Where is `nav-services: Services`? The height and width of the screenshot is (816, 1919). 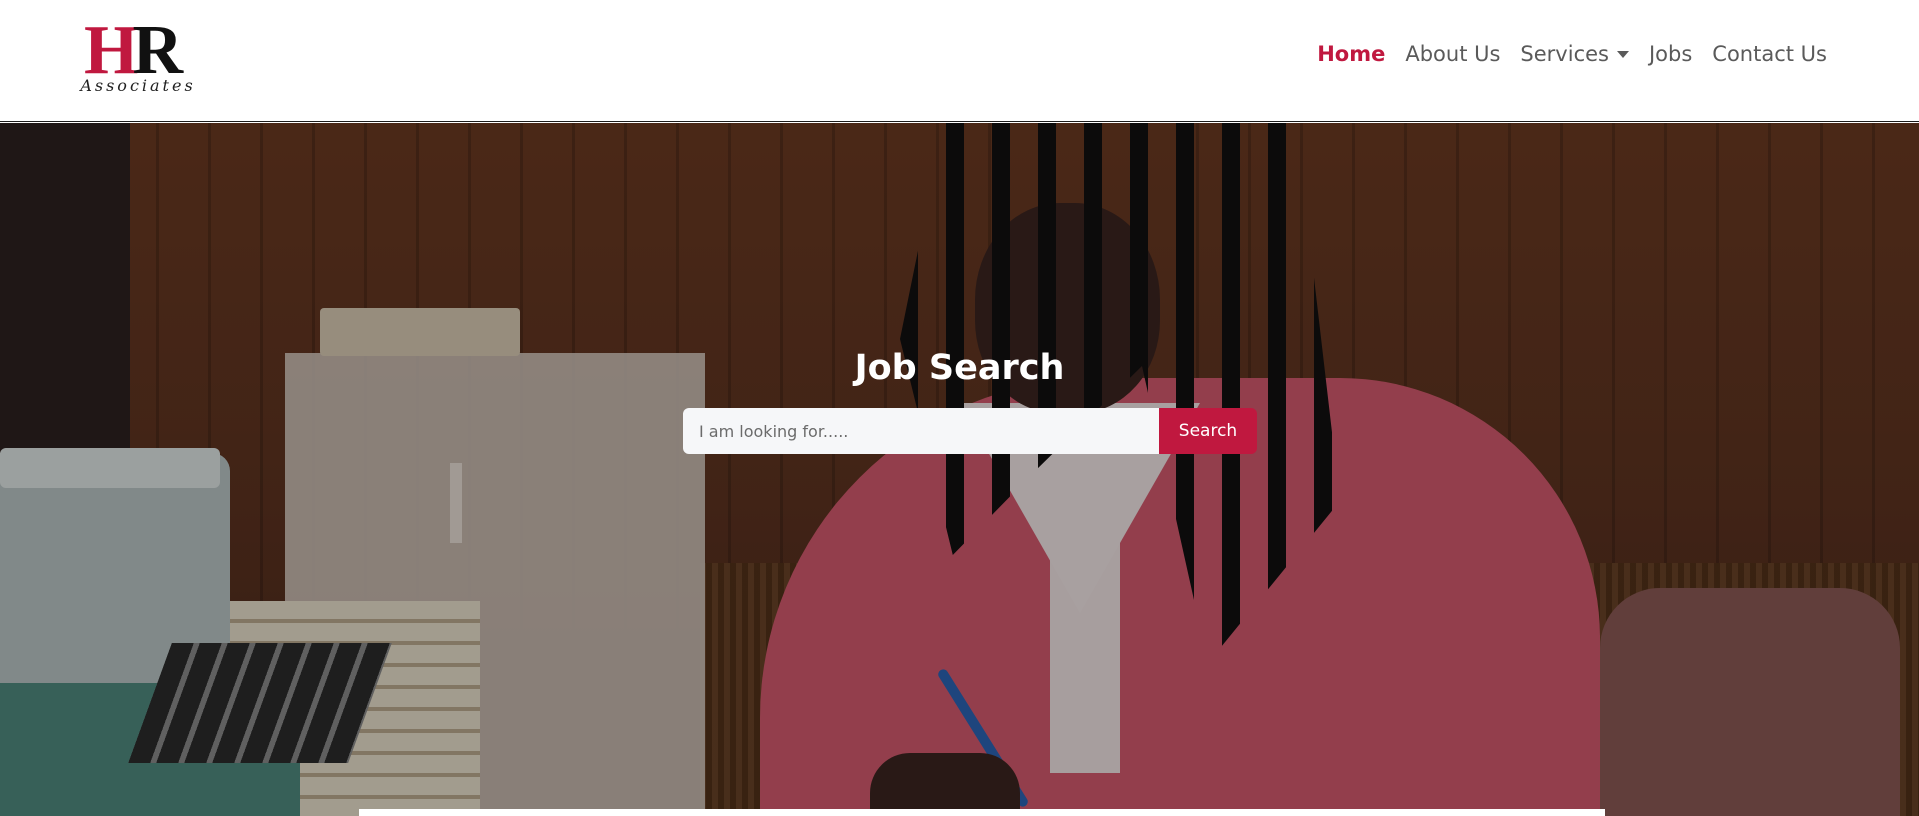 nav-services: Services is located at coordinates (1574, 54).